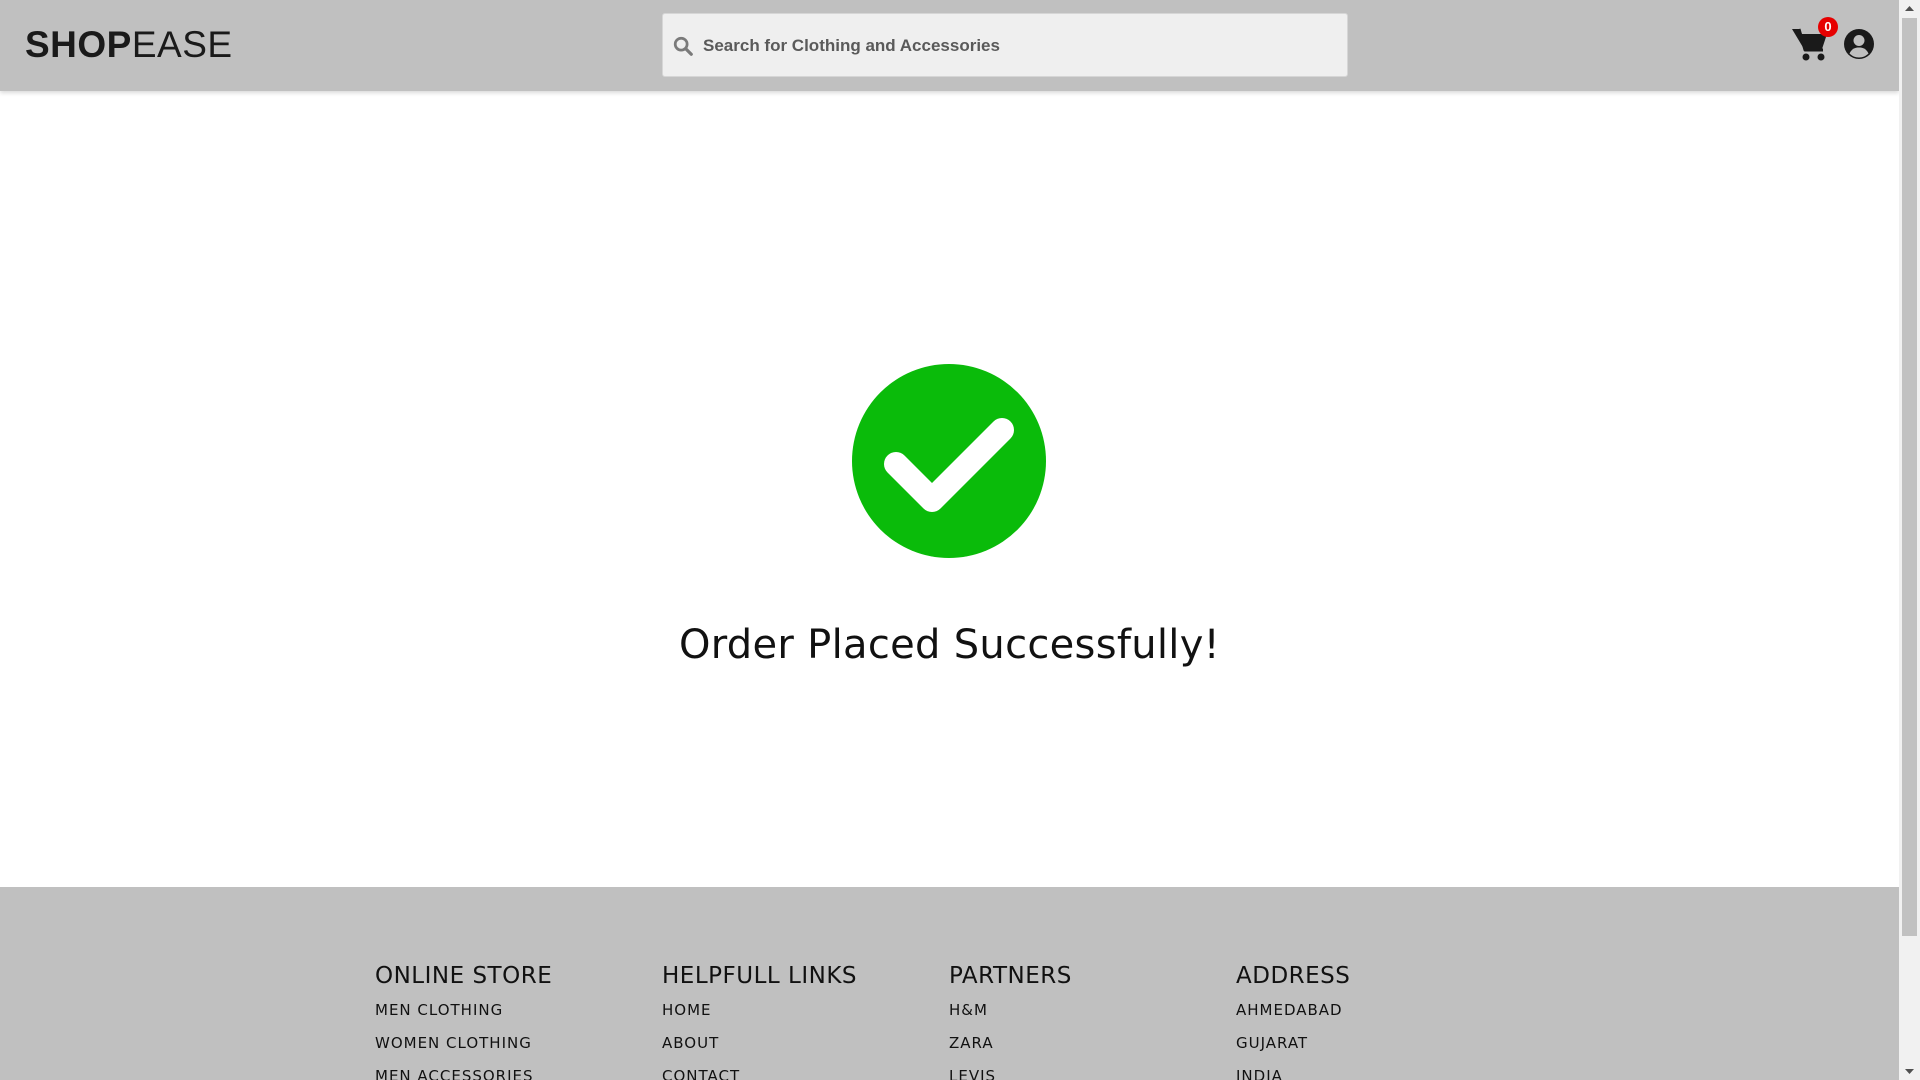  What do you see at coordinates (1079, 1073) in the screenshot?
I see `footer-list-item: LEVIS` at bounding box center [1079, 1073].